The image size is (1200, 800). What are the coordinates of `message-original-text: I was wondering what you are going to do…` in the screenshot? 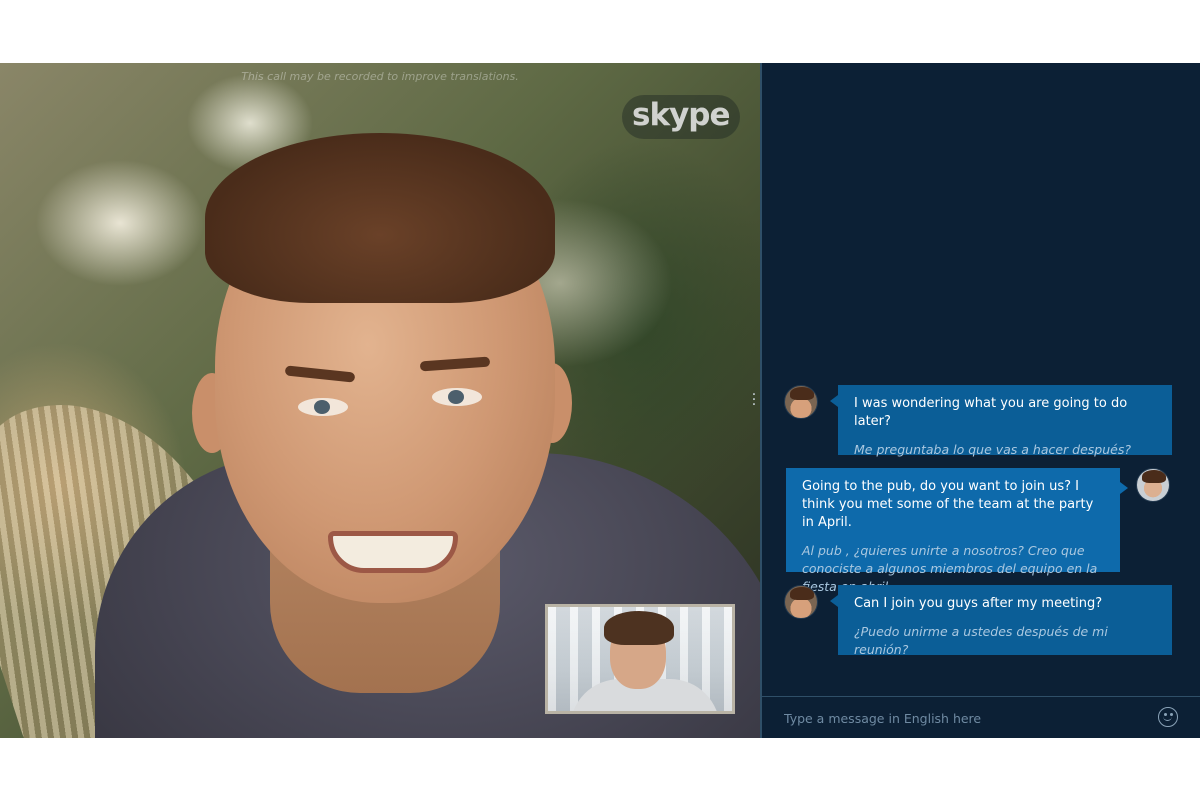 It's located at (991, 412).